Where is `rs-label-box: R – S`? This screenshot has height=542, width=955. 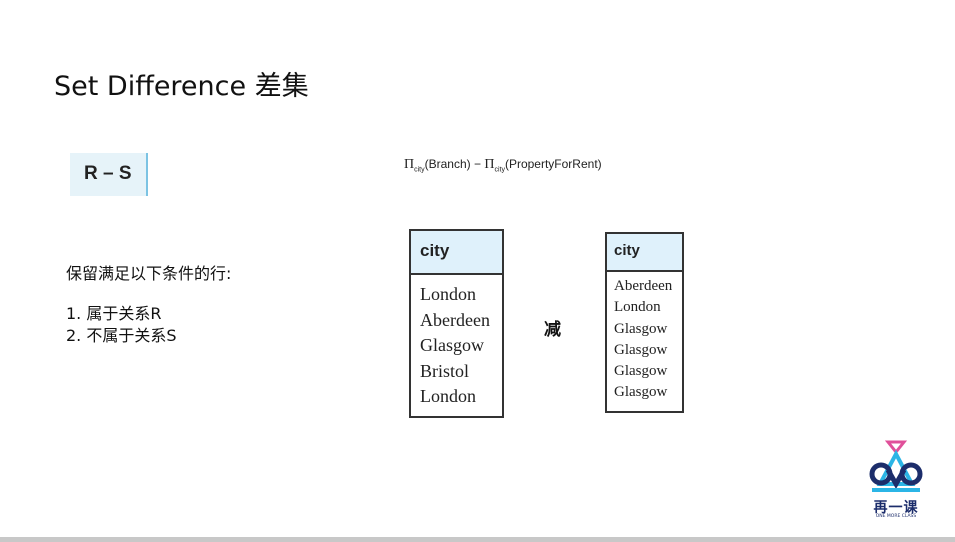
rs-label-box: R – S is located at coordinates (109, 174).